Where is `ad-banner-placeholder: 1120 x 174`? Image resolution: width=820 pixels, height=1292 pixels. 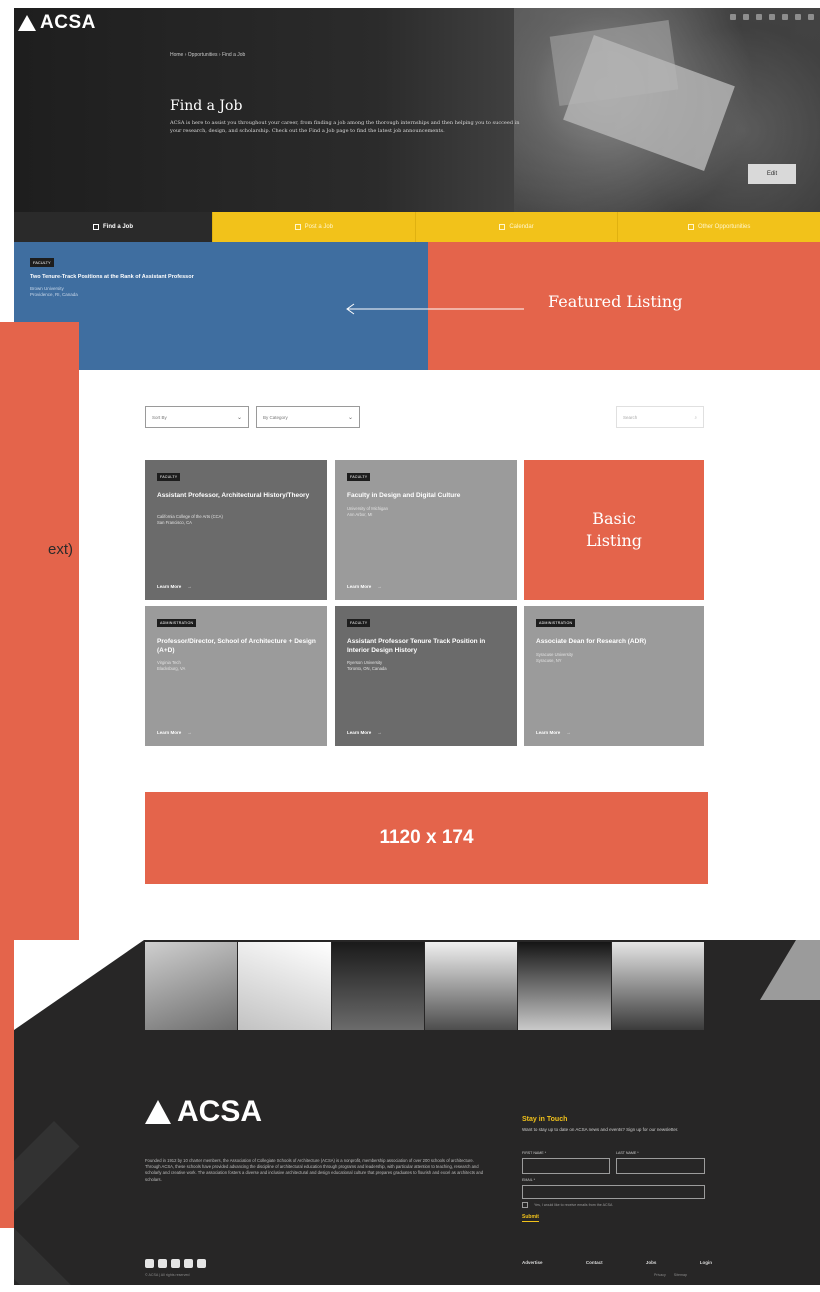 ad-banner-placeholder: 1120 x 174 is located at coordinates (426, 838).